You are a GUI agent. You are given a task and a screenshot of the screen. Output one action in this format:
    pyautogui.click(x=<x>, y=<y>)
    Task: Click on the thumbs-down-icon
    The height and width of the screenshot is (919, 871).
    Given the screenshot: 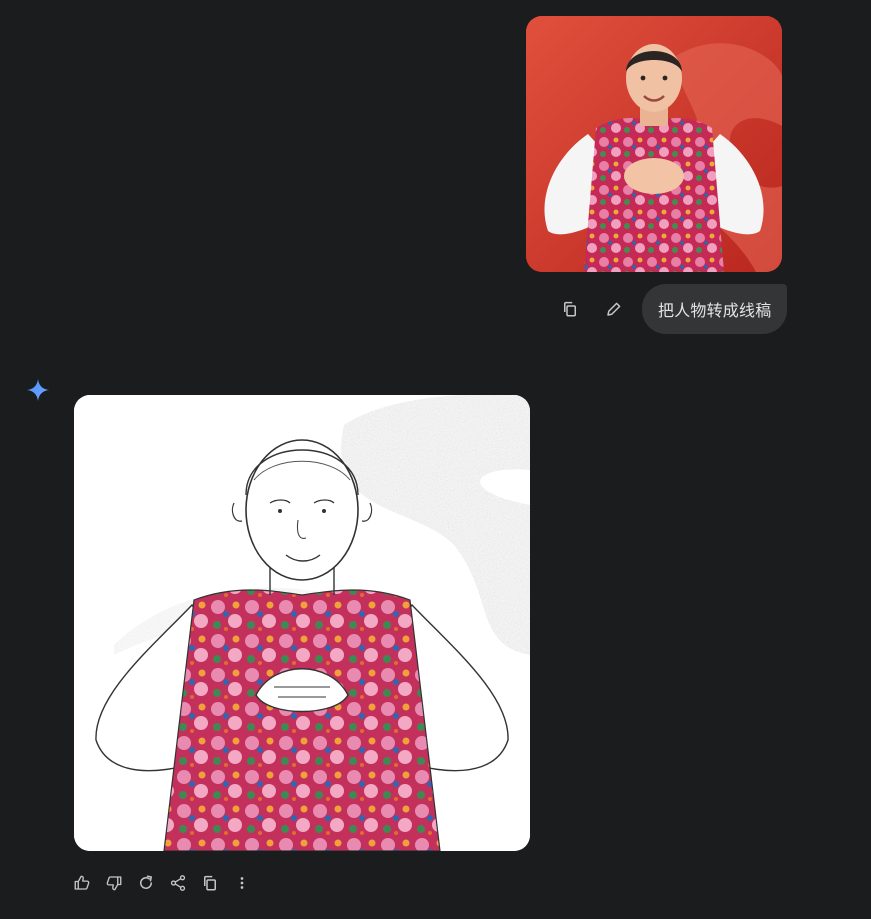 What is the action you would take?
    pyautogui.click(x=114, y=883)
    